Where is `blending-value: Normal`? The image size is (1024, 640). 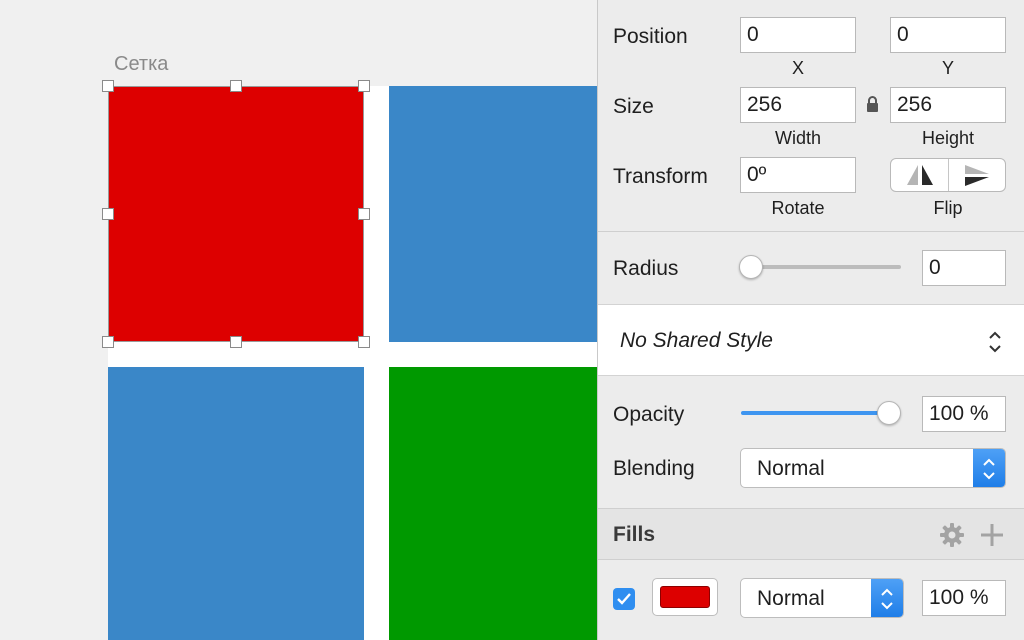 blending-value: Normal is located at coordinates (791, 468).